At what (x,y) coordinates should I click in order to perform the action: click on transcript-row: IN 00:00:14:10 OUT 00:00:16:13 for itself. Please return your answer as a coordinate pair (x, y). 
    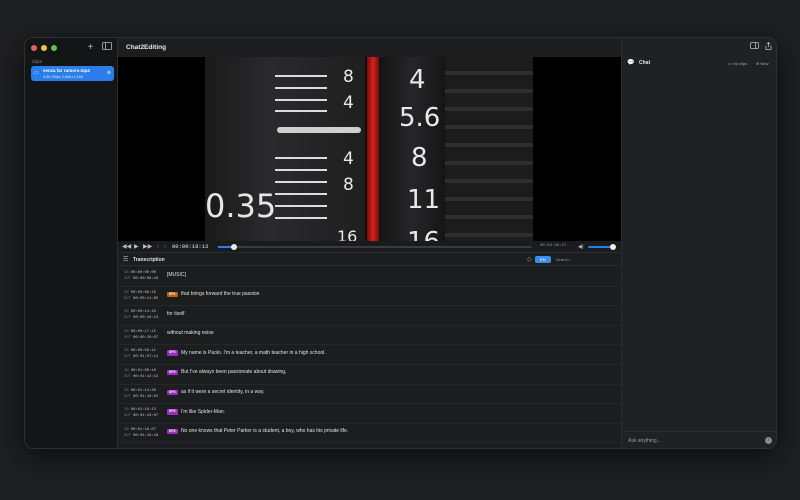
    Looking at the image, I should click on (369, 316).